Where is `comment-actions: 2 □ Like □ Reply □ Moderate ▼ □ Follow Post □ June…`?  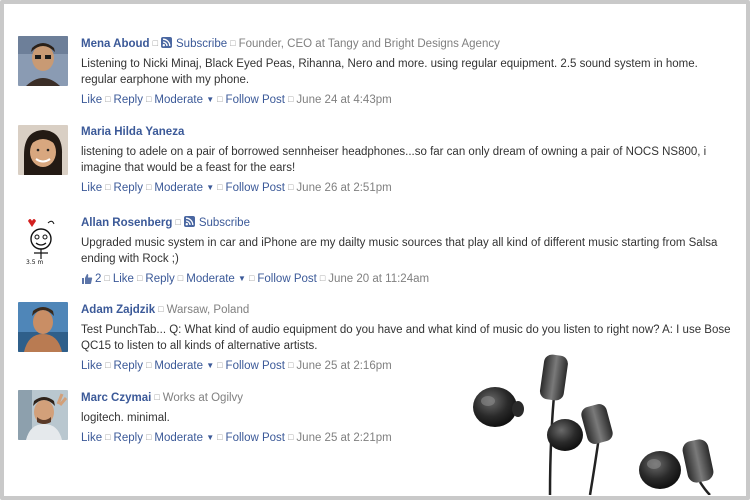
comment-actions: 2 □ Like □ Reply □ Moderate ▼ □ Follow Post □ June… is located at coordinates (406, 280).